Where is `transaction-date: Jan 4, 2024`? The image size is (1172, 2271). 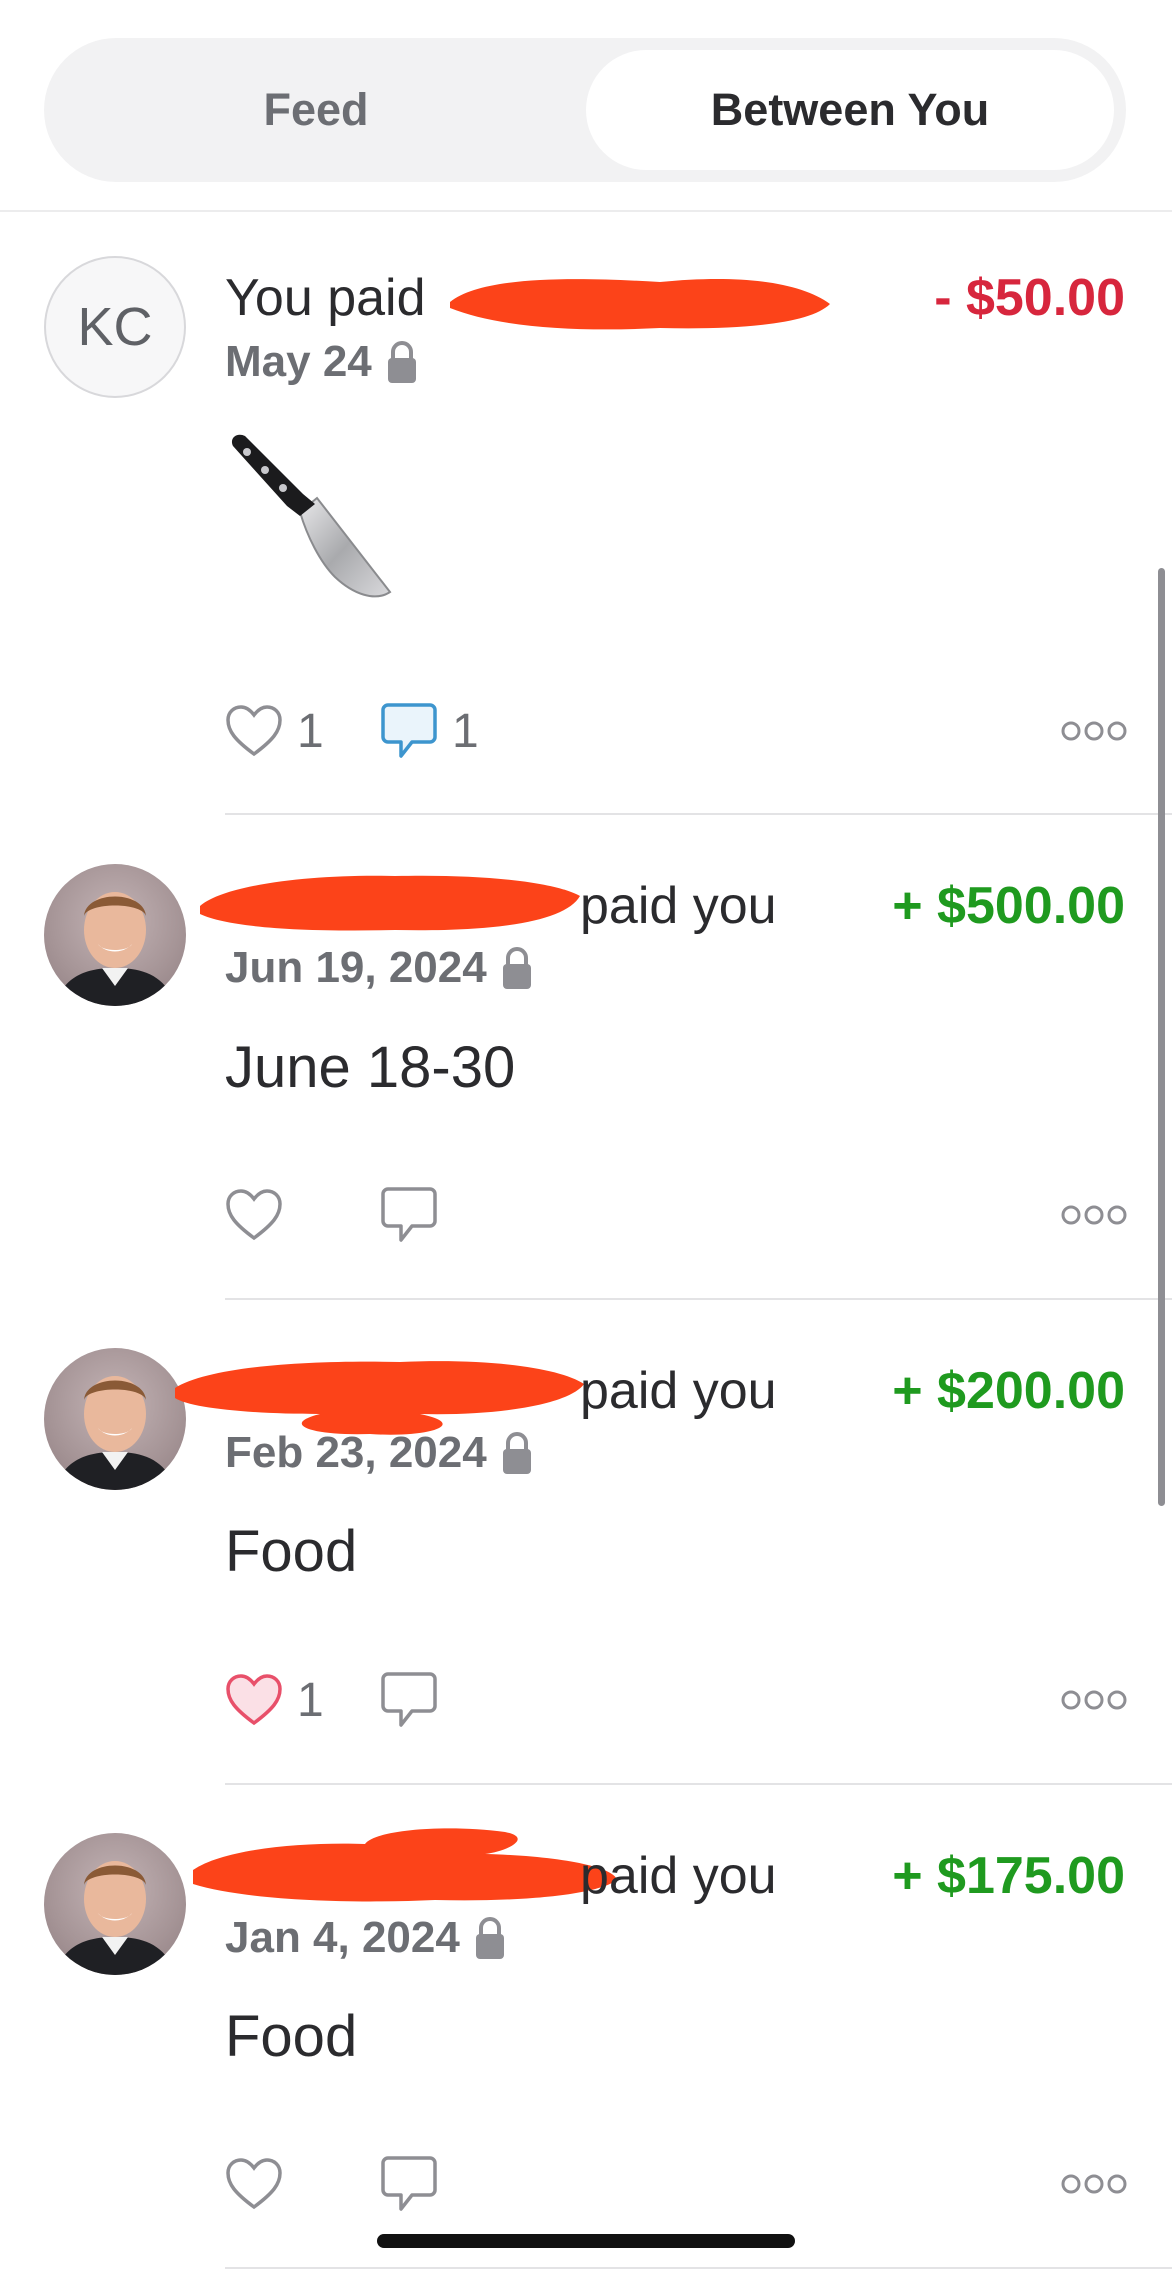 transaction-date: Jan 4, 2024 is located at coordinates (365, 1938).